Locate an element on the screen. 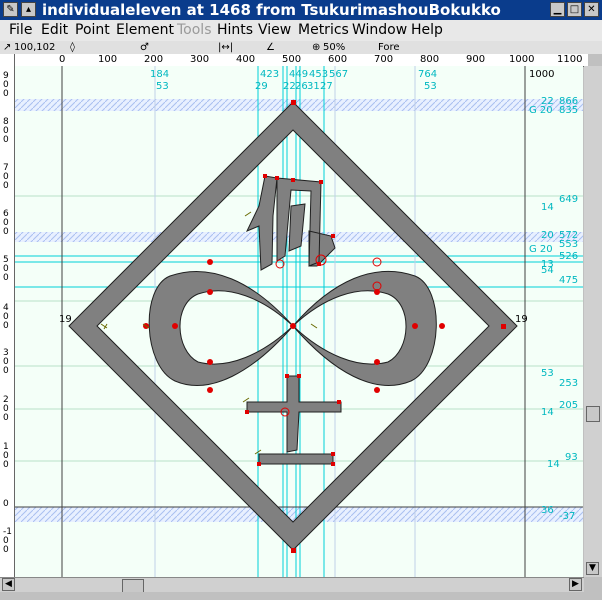 The height and width of the screenshot is (600, 602). pointer-icon: ↗ is located at coordinates (7, 47).